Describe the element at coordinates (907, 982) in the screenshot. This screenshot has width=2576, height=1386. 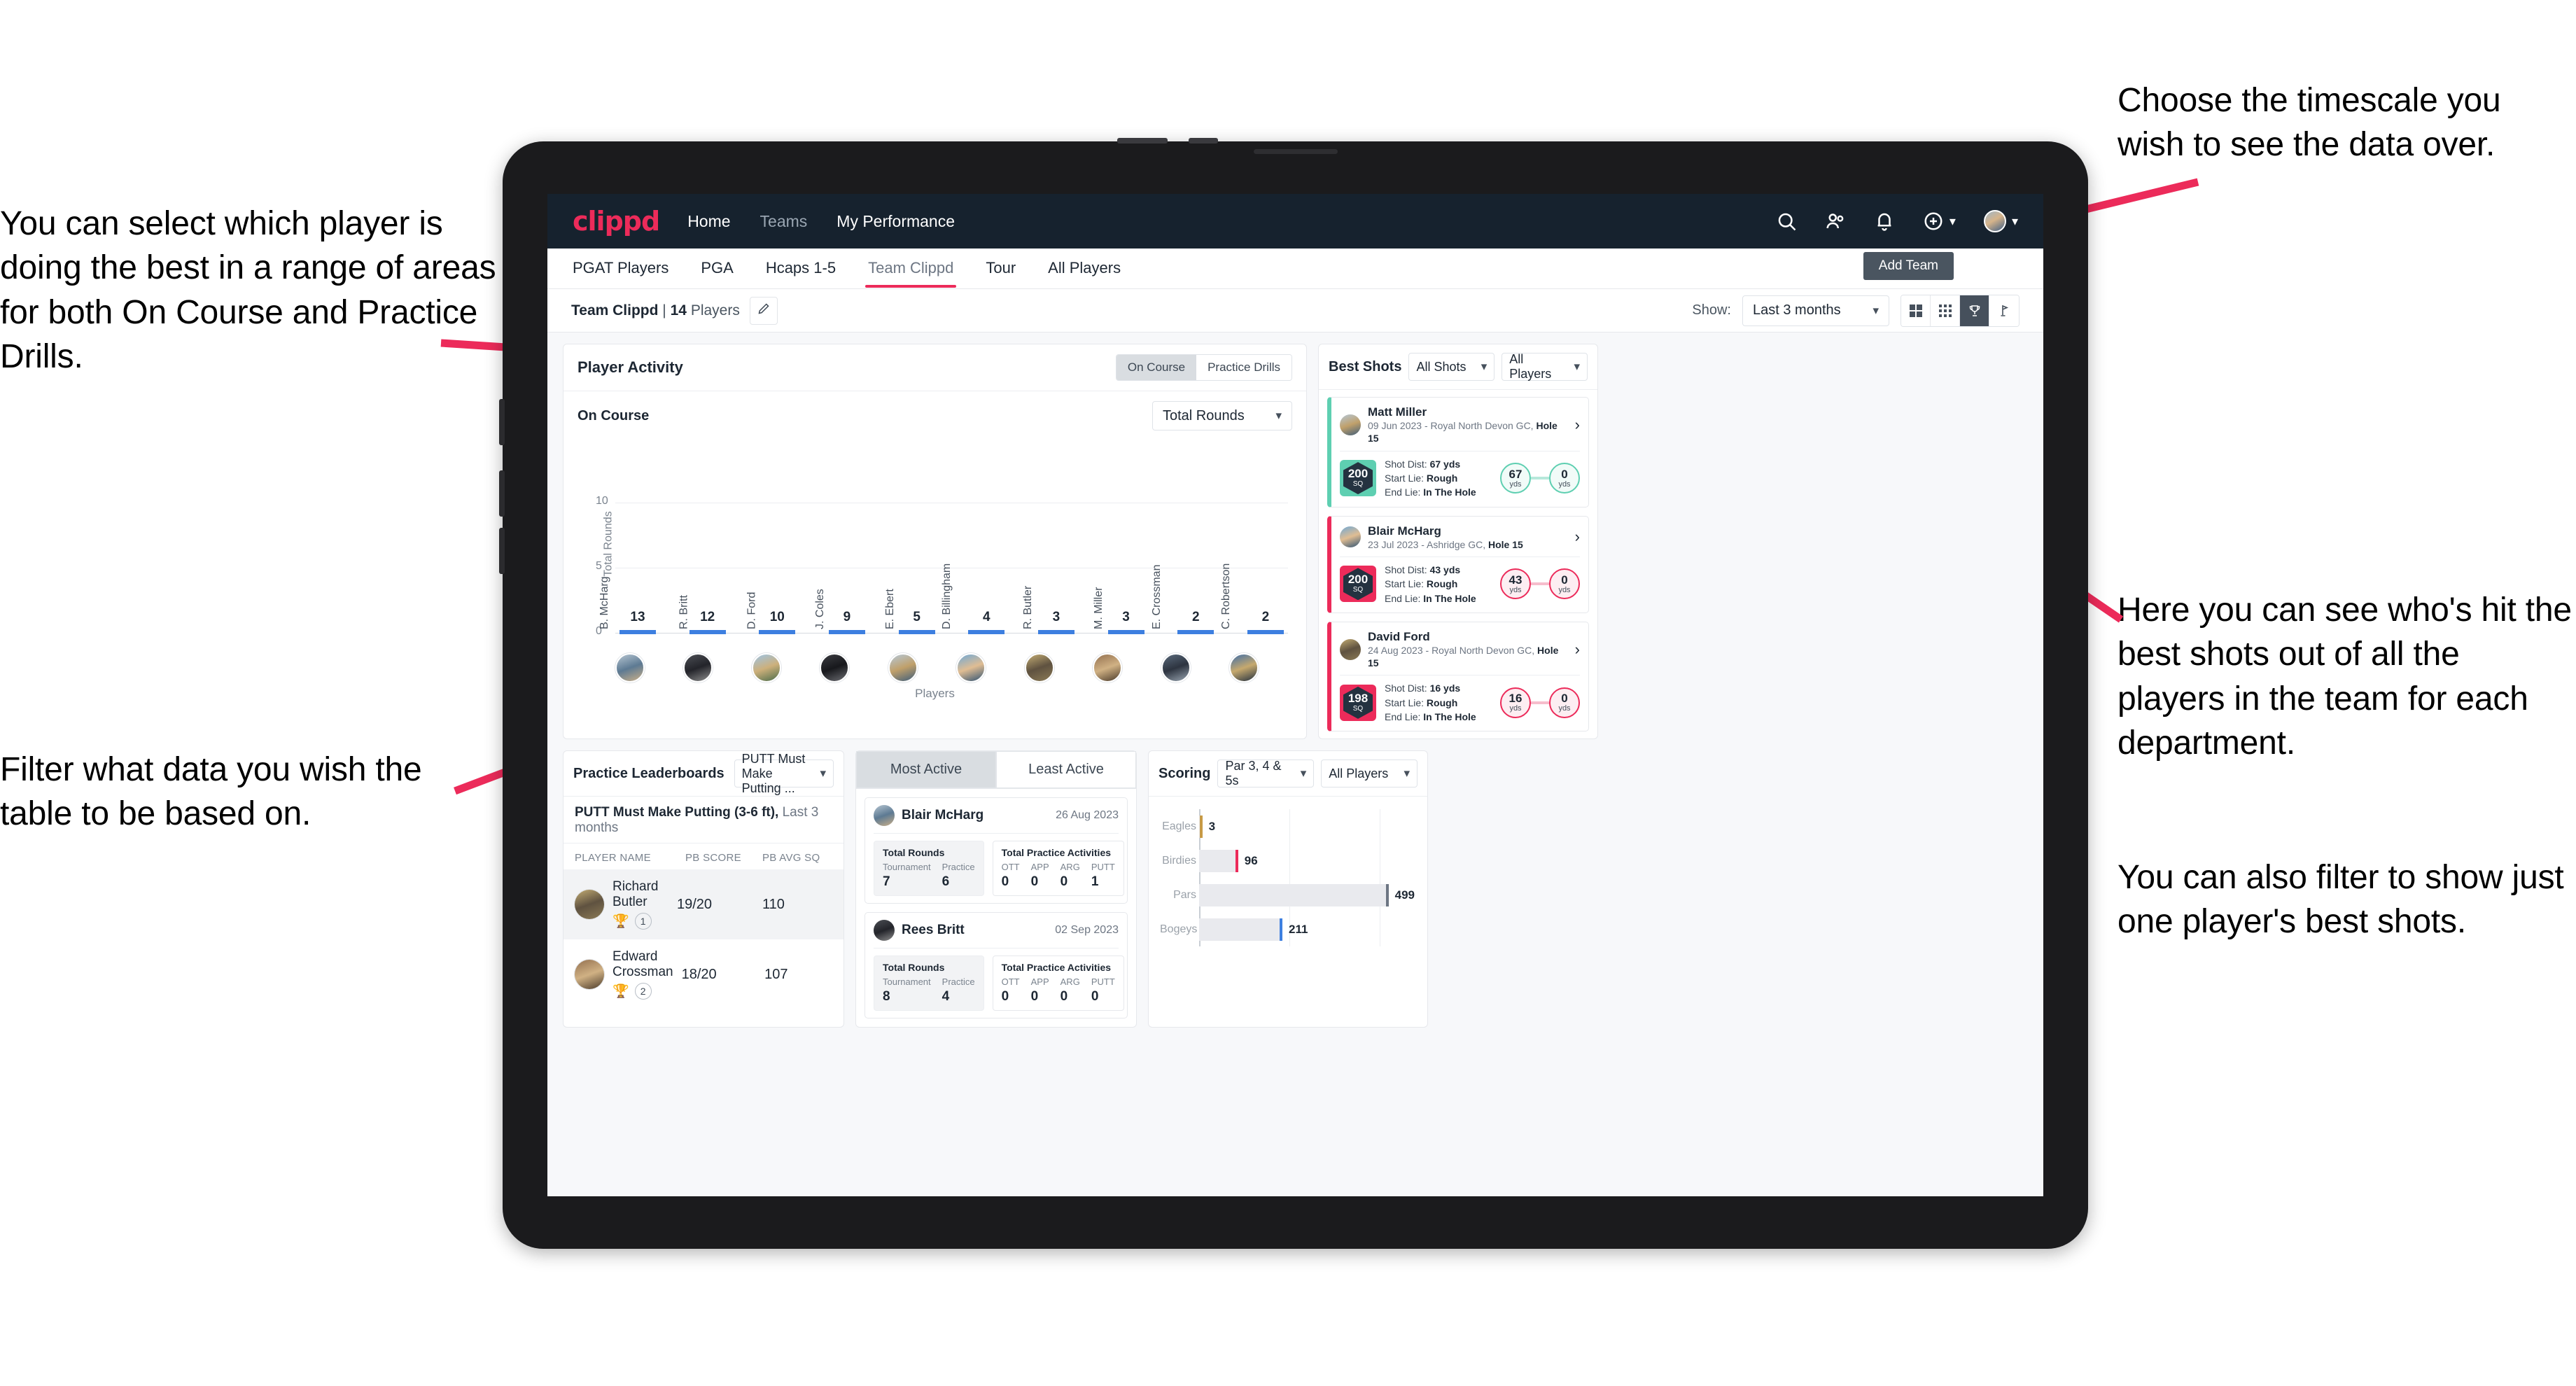
I see `rounds-col-label: Tournament` at that location.